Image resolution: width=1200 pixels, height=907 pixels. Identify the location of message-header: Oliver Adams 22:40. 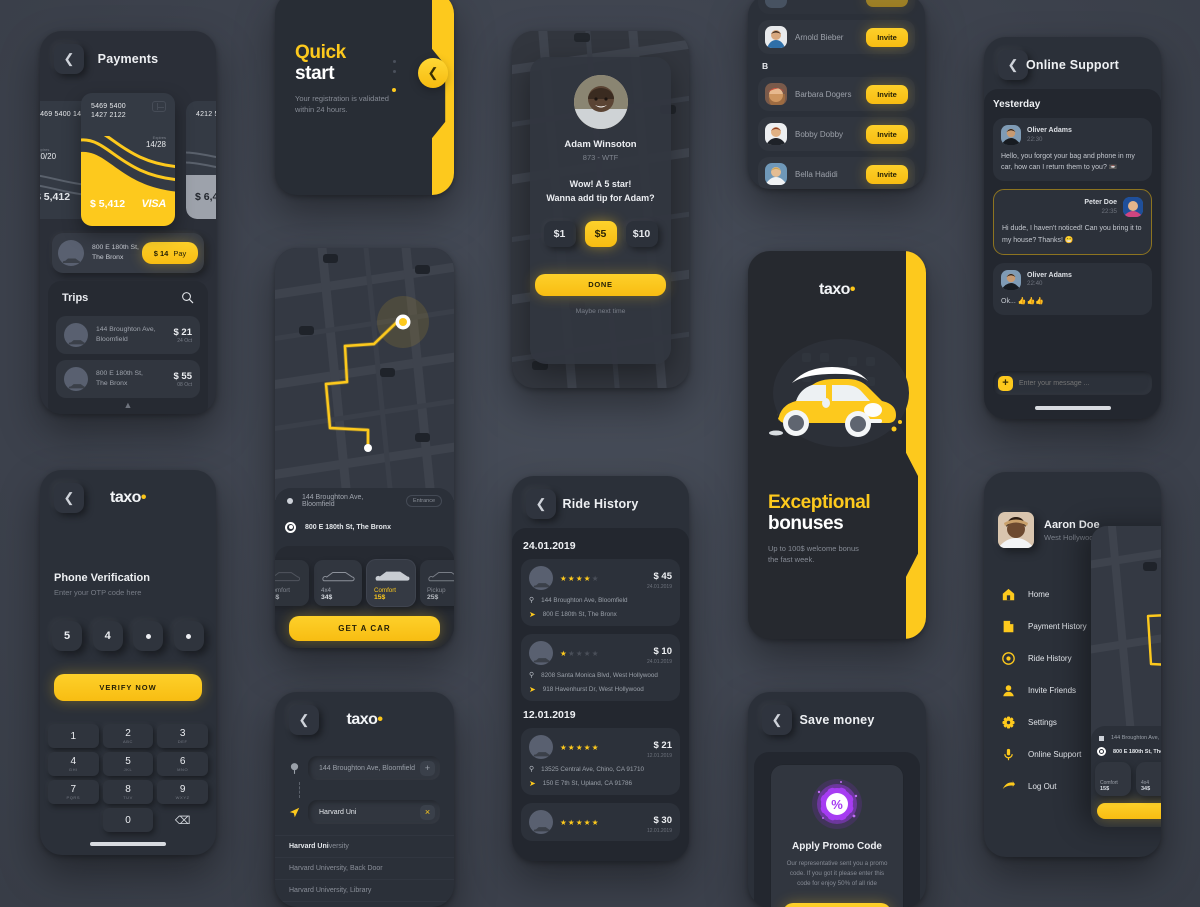
(1072, 279).